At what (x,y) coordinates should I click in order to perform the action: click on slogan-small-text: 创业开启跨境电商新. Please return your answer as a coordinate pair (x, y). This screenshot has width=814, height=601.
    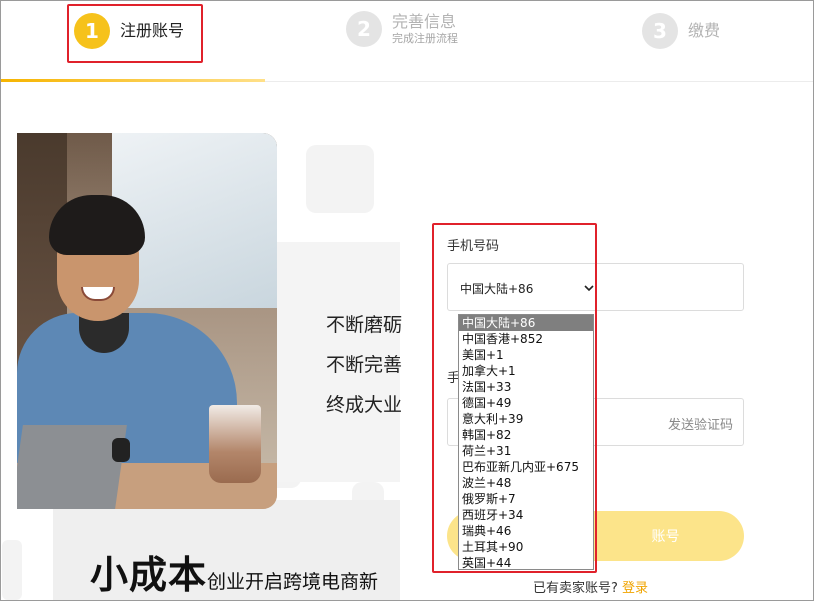
    Looking at the image, I should click on (293, 582).